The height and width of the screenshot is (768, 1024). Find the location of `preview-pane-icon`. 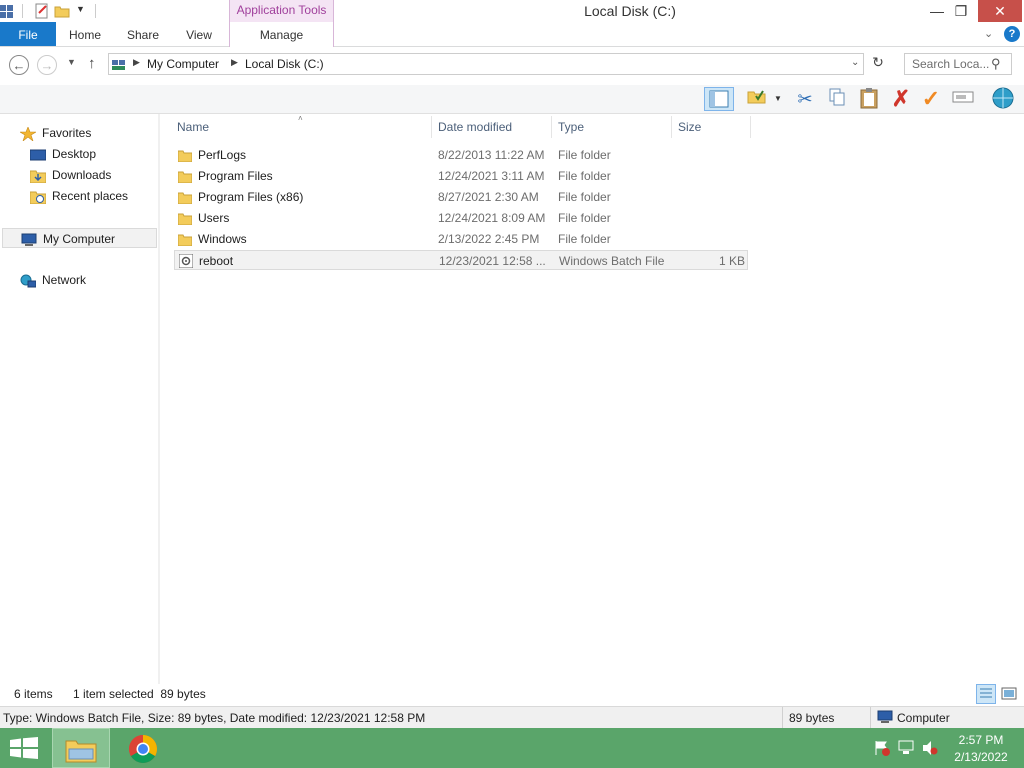

preview-pane-icon is located at coordinates (719, 99).